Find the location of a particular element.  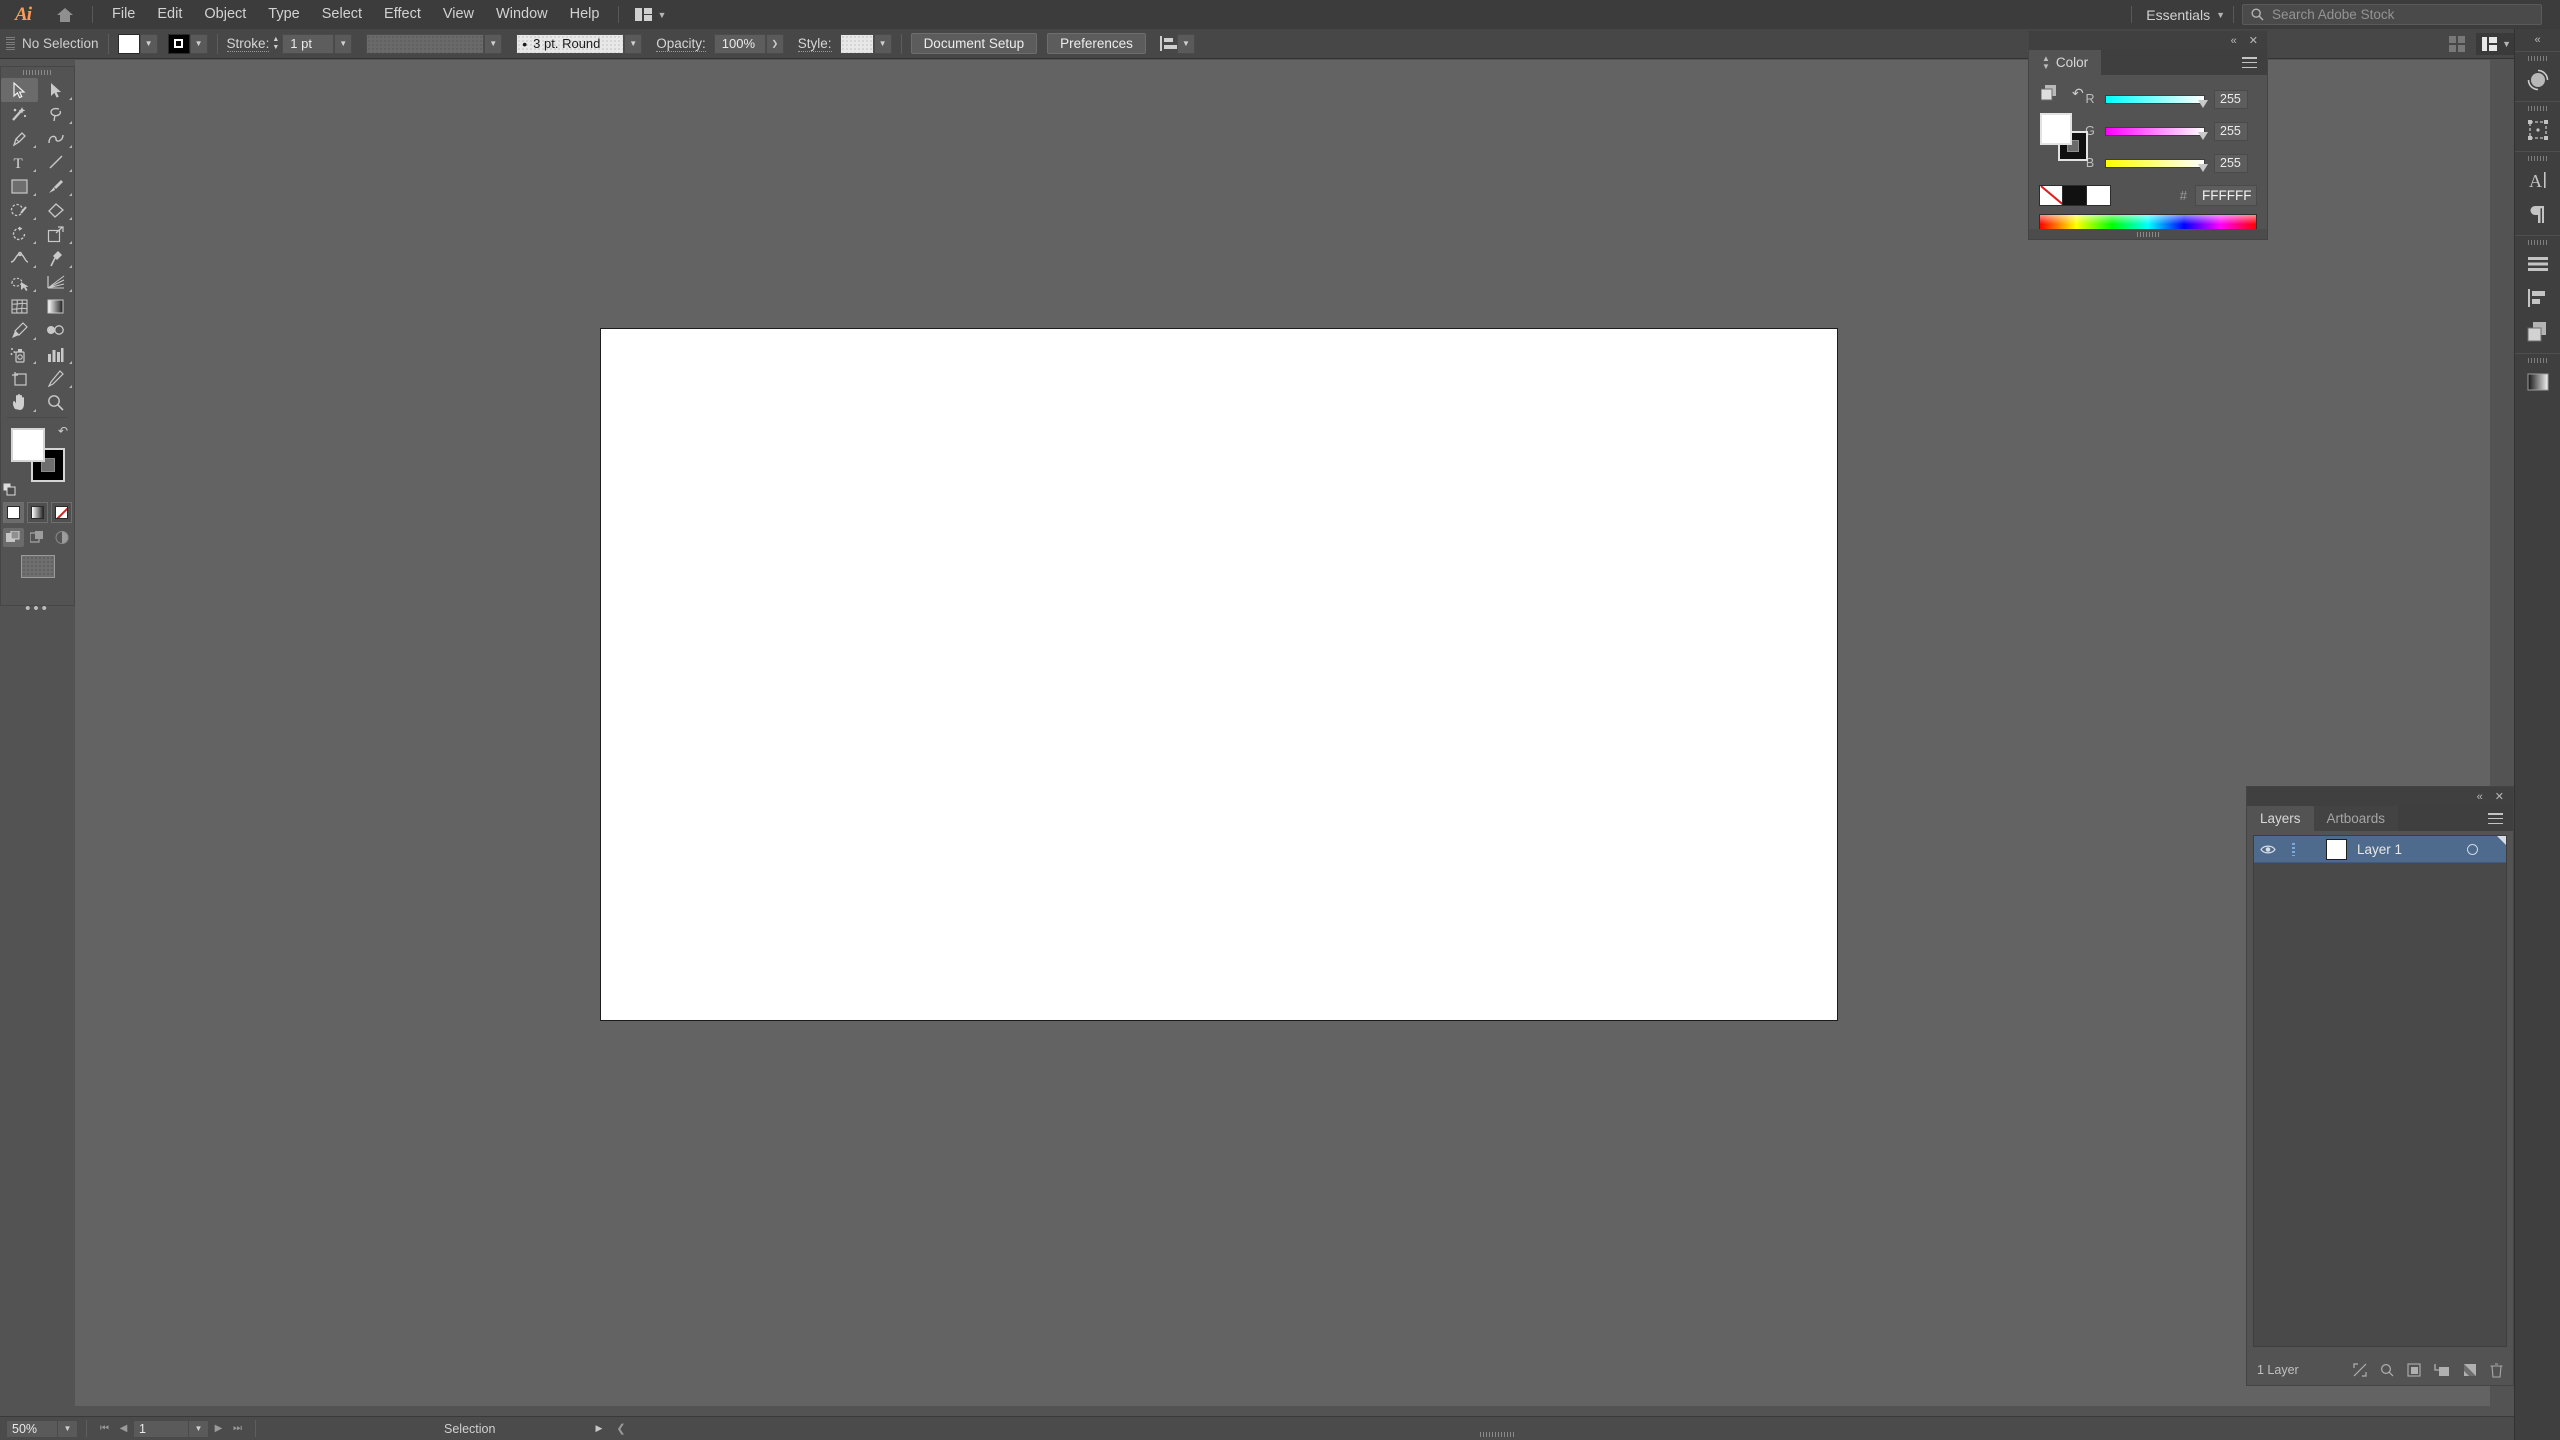

menu-item-help: Help is located at coordinates (585, 14).